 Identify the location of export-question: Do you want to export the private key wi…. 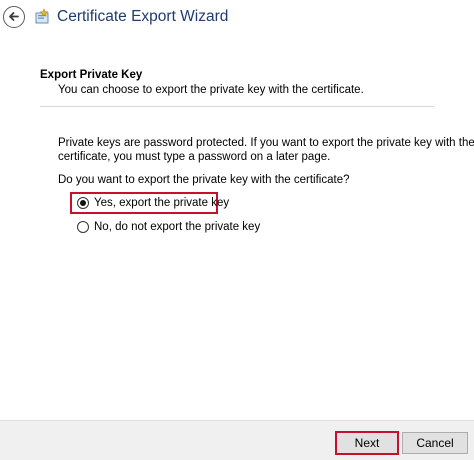
(204, 180).